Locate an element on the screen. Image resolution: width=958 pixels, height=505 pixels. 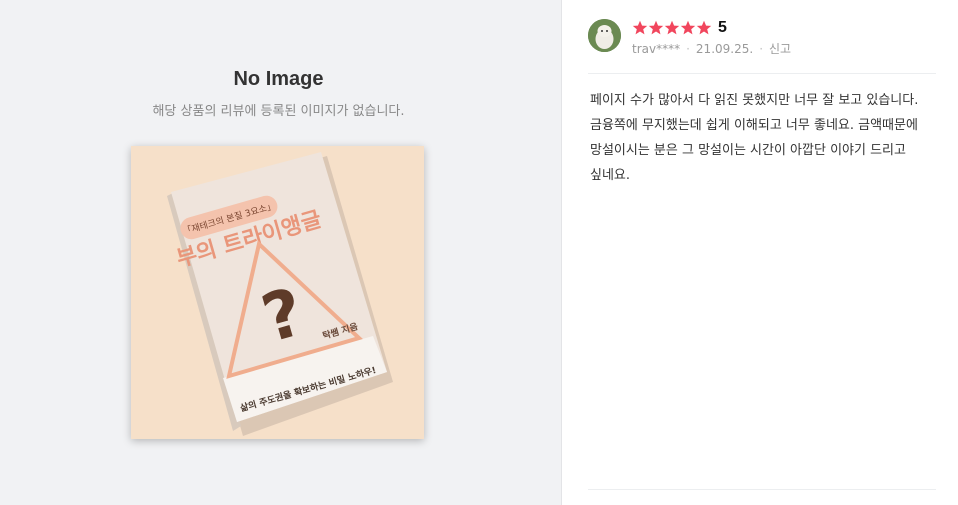
rating-value: 5 is located at coordinates (722, 27).